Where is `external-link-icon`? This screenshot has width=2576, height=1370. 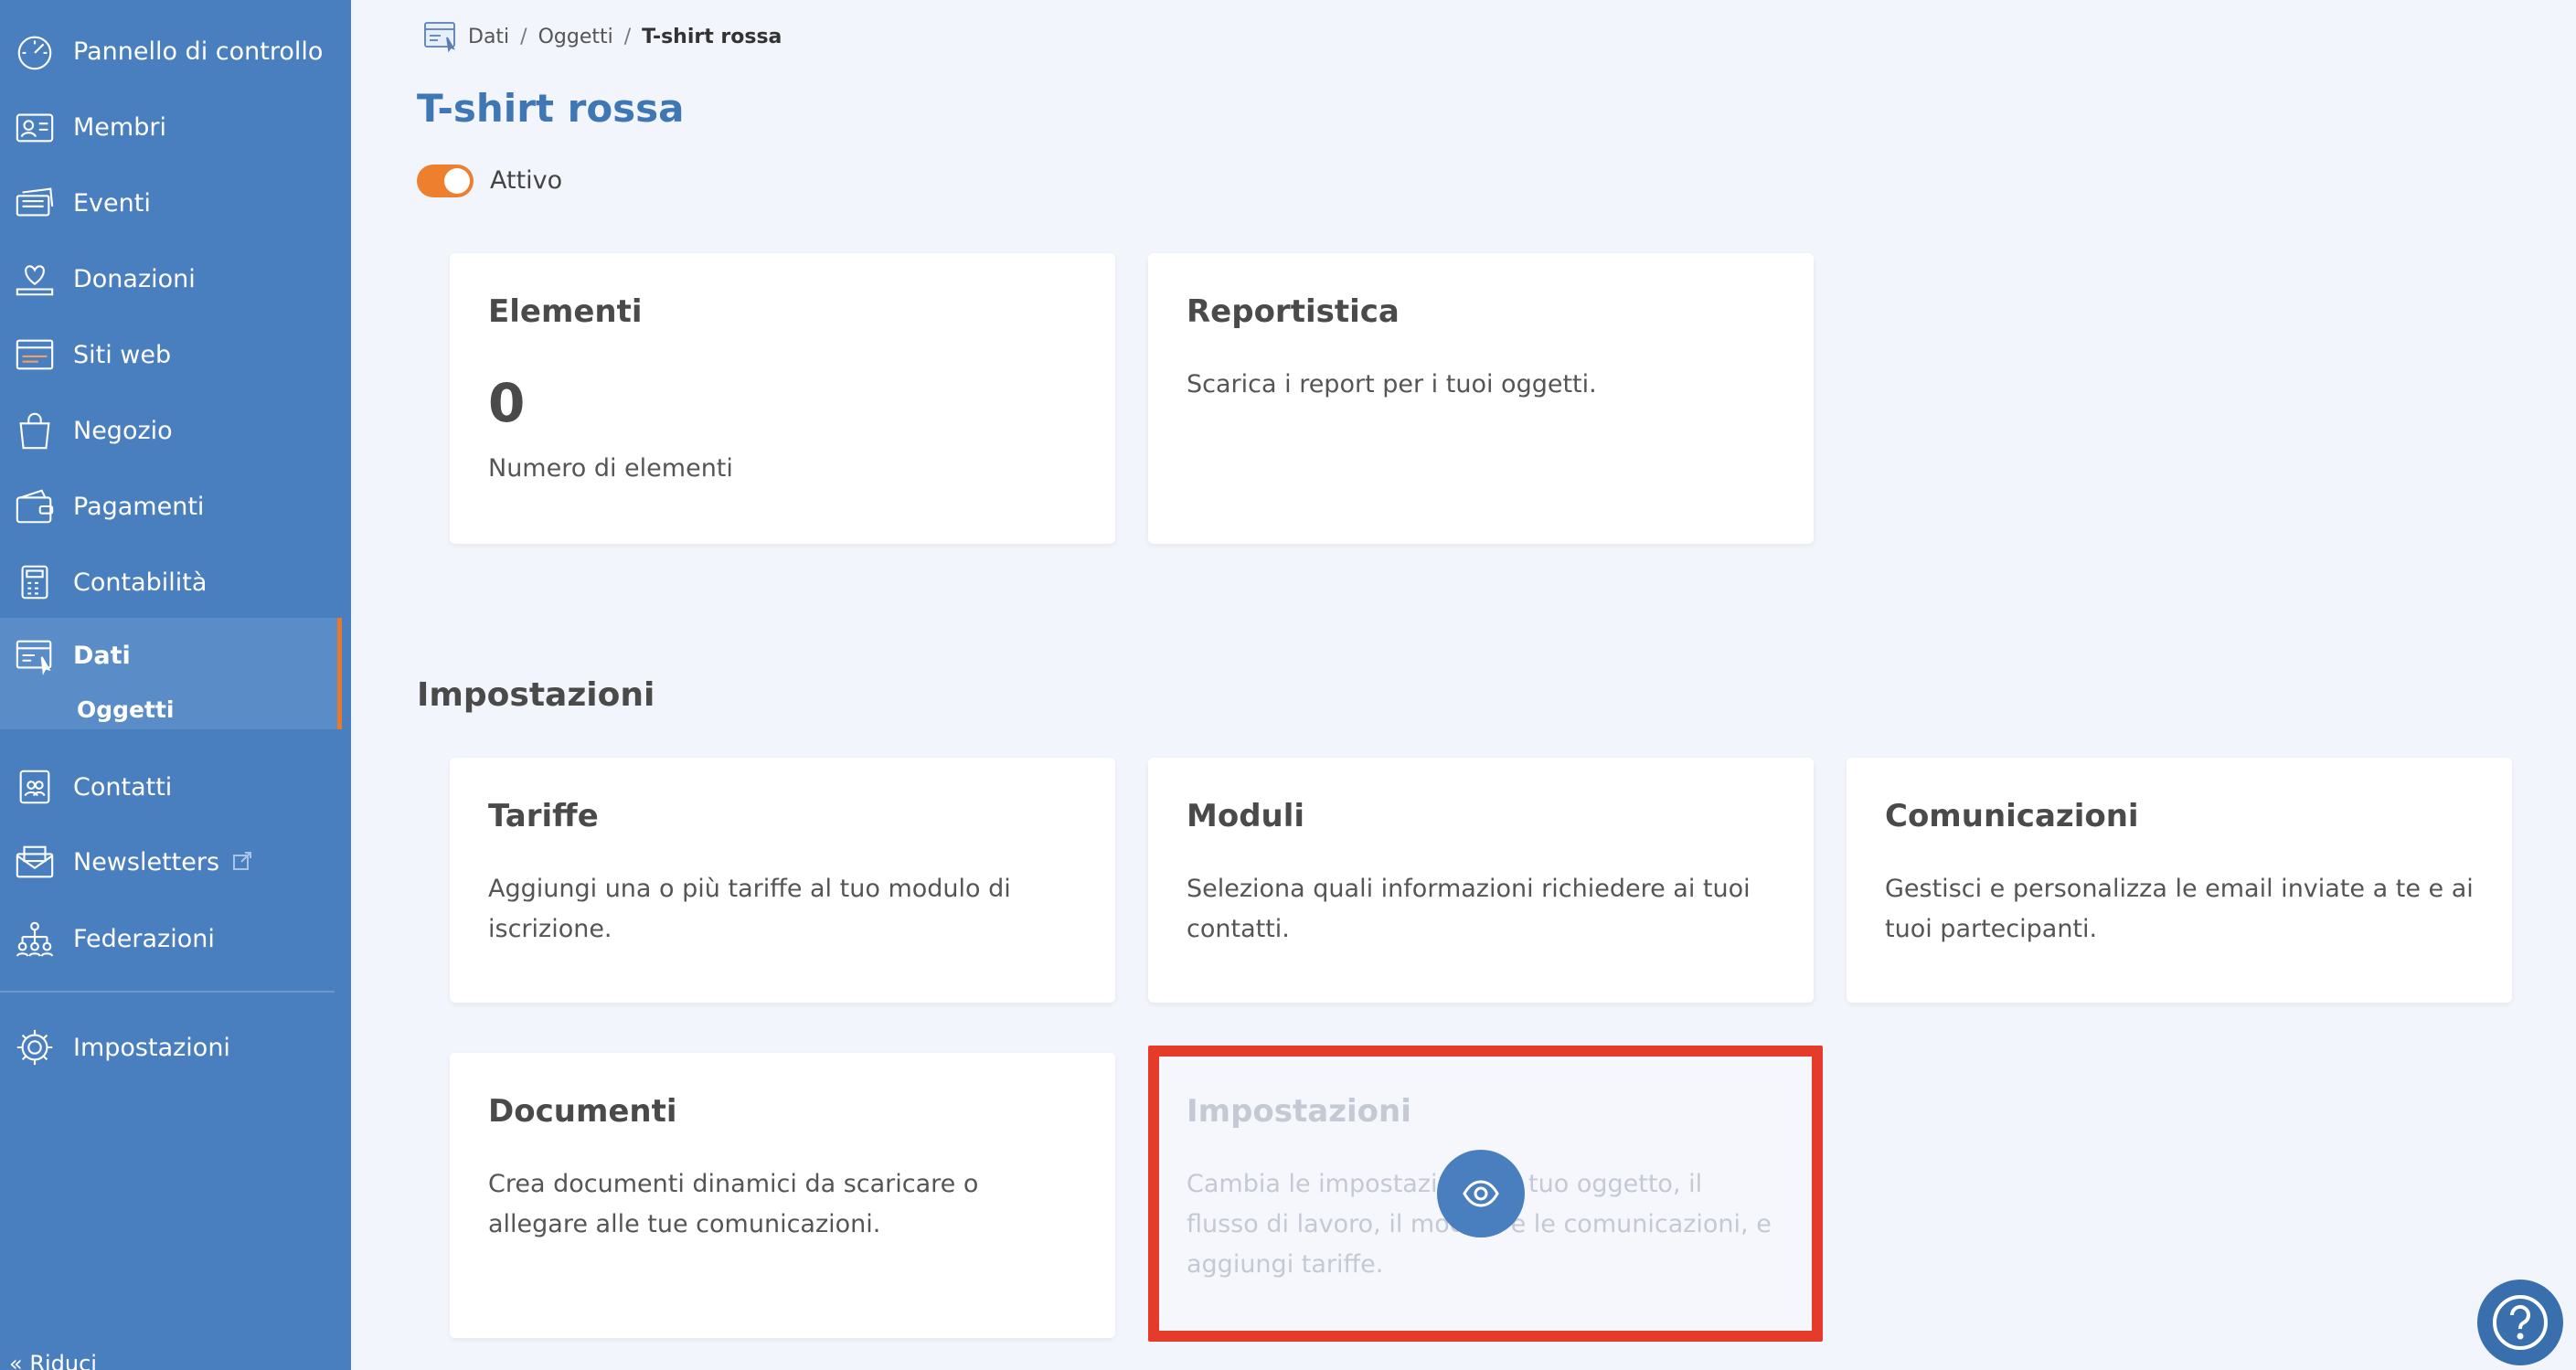 external-link-icon is located at coordinates (242, 863).